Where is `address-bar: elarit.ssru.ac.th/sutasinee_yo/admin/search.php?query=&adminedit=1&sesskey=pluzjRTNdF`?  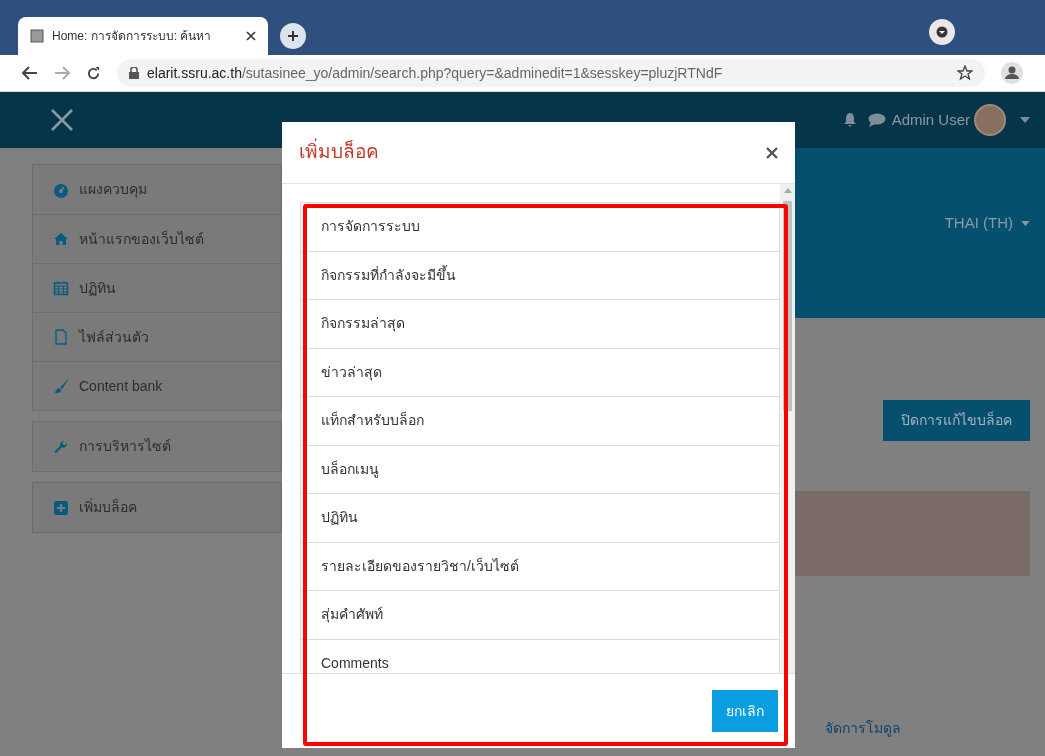
address-bar: elarit.ssru.ac.th/sutasinee_yo/admin/search.php?query=&adminedit=1&sesskey=pluzjRTNdF is located at coordinates (551, 73).